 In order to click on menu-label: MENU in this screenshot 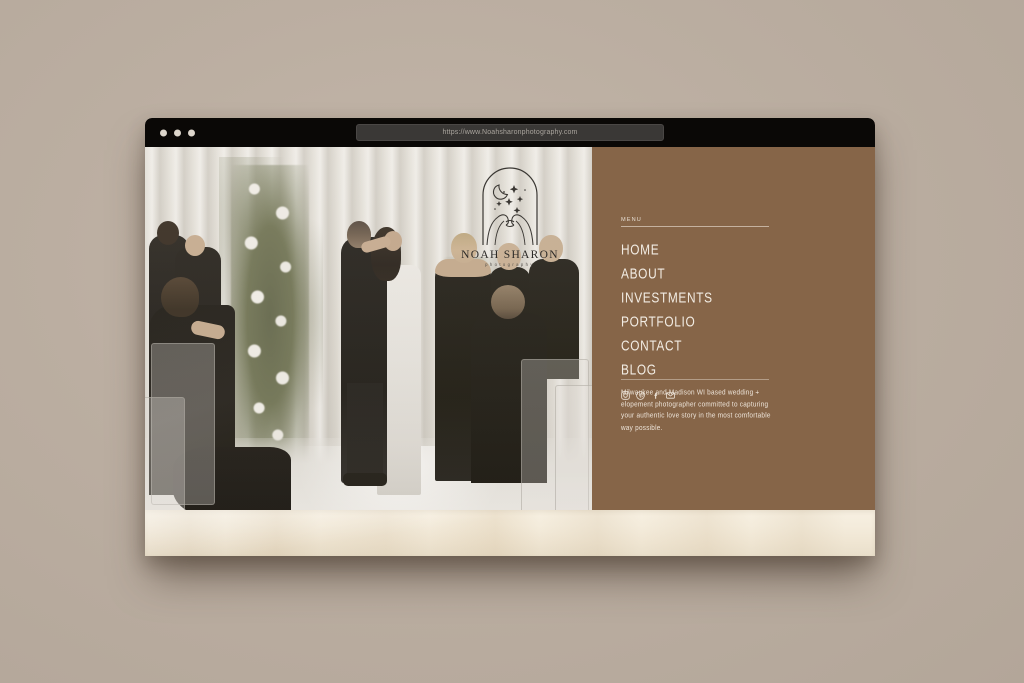, I will do `click(631, 220)`.